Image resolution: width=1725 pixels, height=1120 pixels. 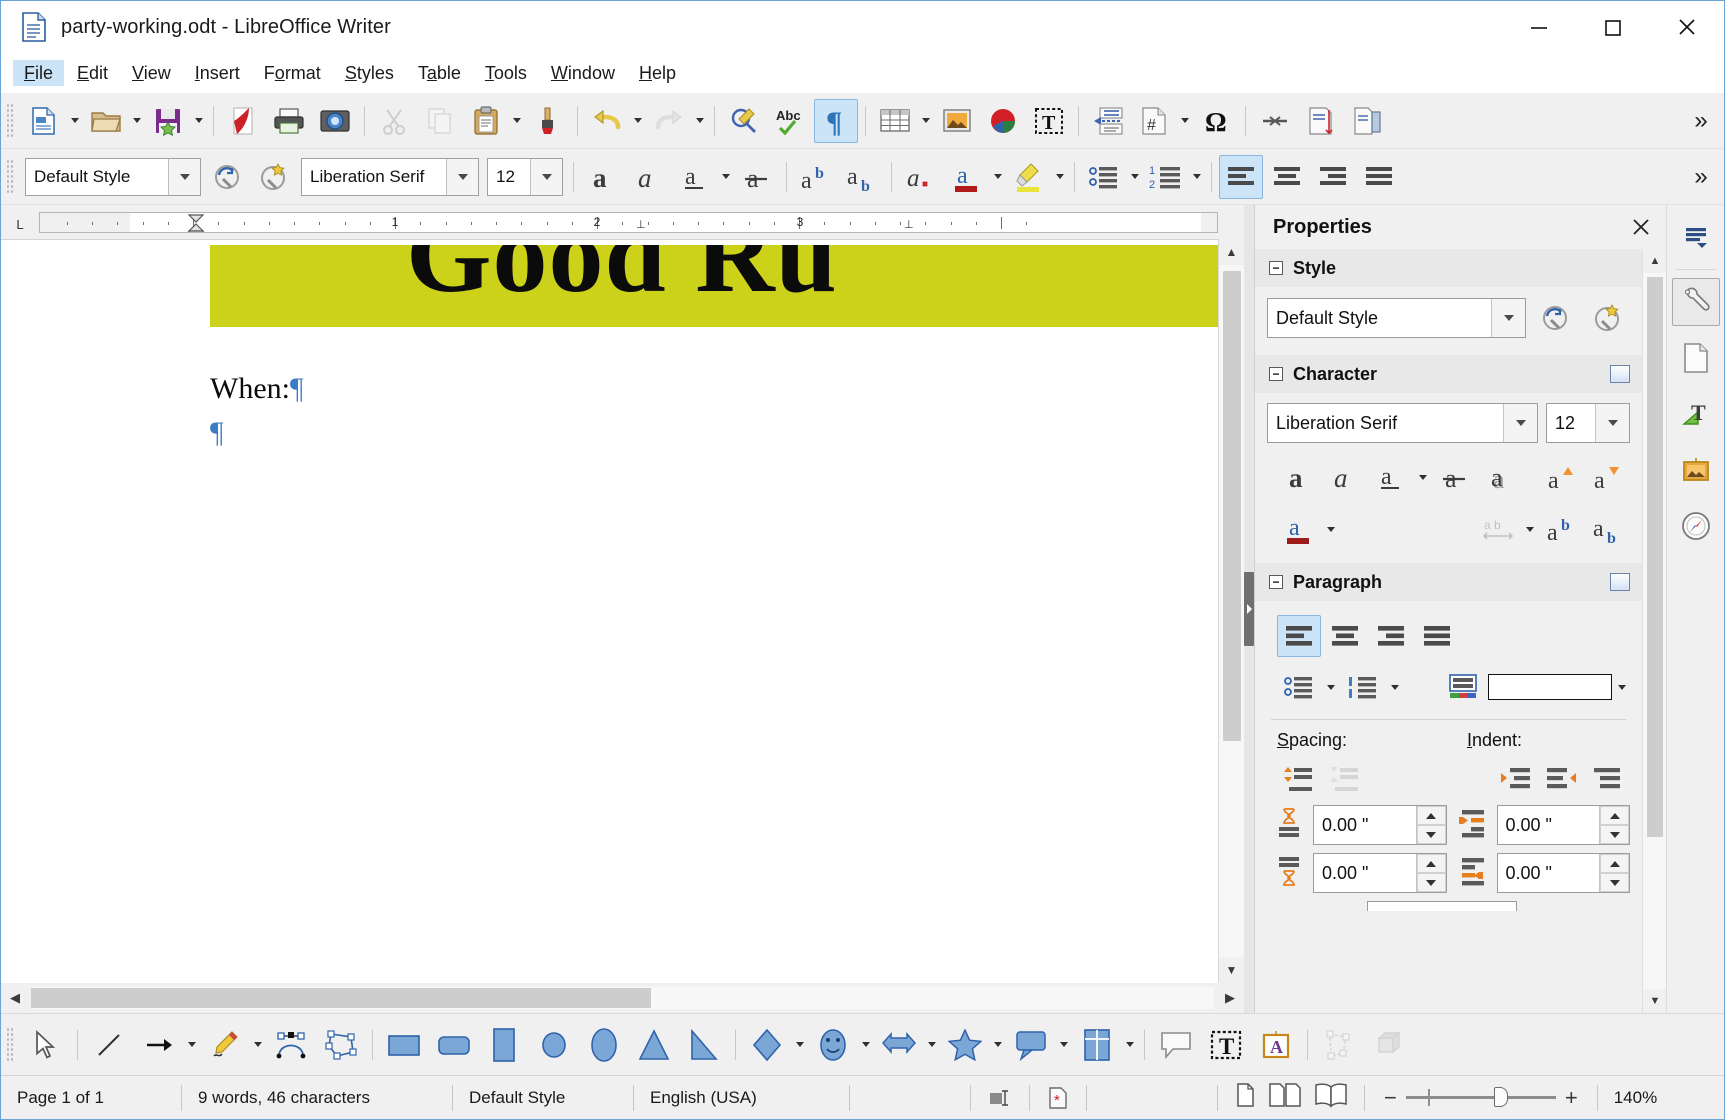 What do you see at coordinates (921, 177) in the screenshot?
I see `clear-direct-formatting-button: a` at bounding box center [921, 177].